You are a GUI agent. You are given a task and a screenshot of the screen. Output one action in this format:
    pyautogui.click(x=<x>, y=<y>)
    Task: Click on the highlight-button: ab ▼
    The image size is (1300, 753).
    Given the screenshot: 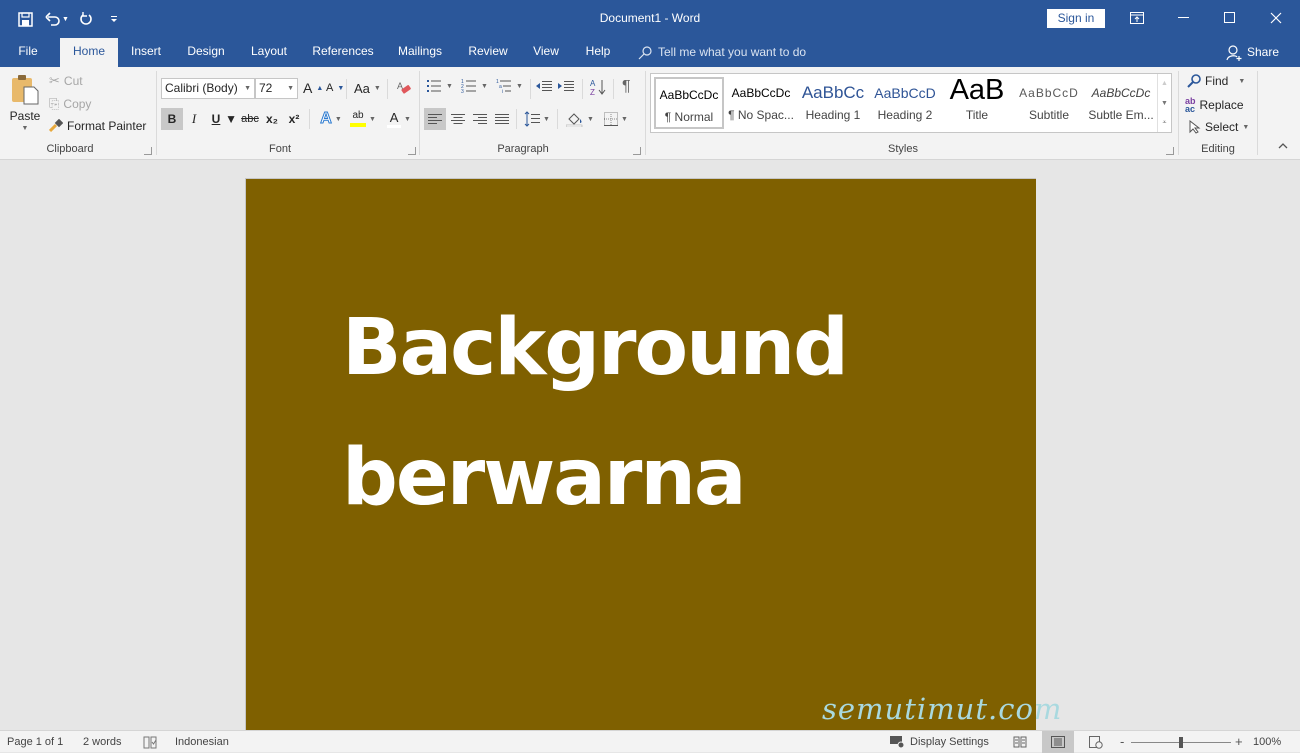 What is the action you would take?
    pyautogui.click(x=363, y=119)
    